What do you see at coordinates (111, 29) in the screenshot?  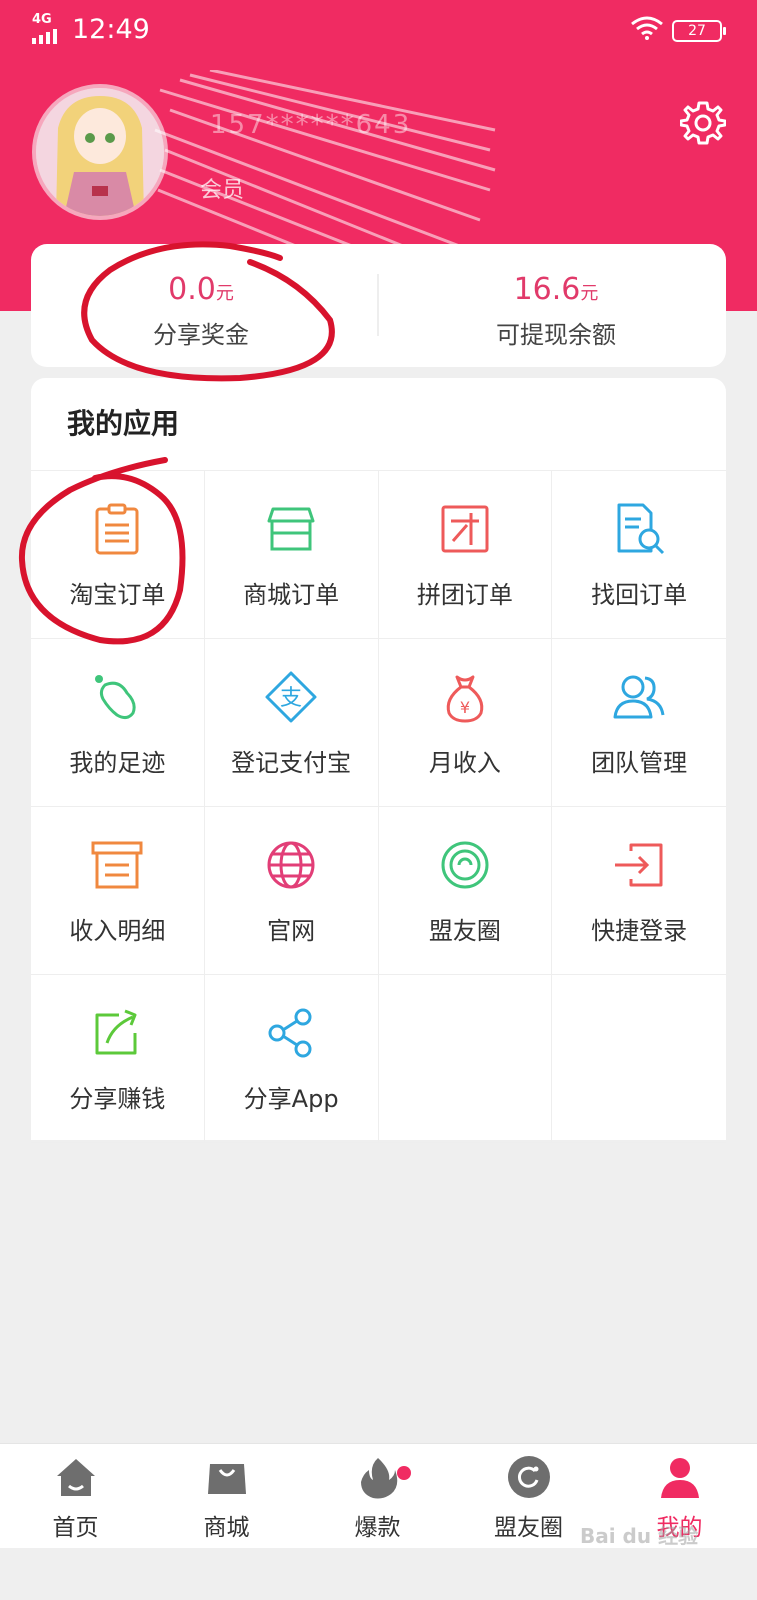 I see `status-time: 12:49` at bounding box center [111, 29].